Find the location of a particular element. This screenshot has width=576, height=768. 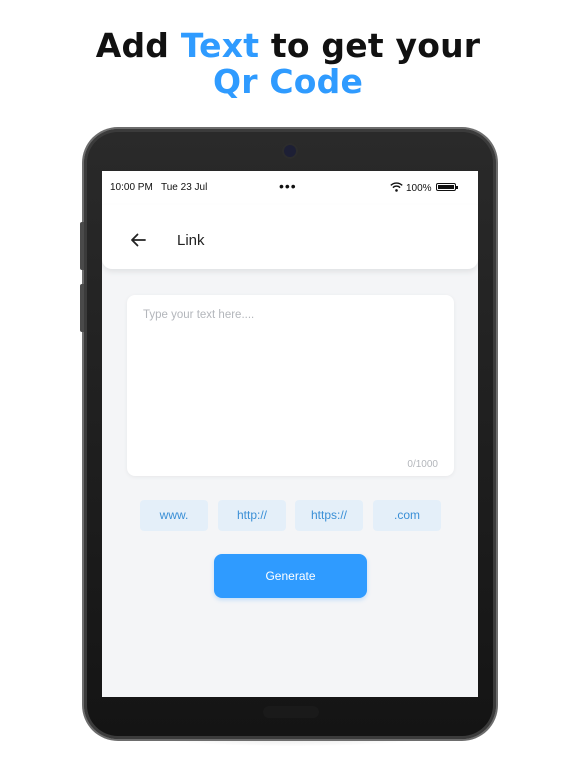

character-counter: 0/1000 is located at coordinates (422, 464).